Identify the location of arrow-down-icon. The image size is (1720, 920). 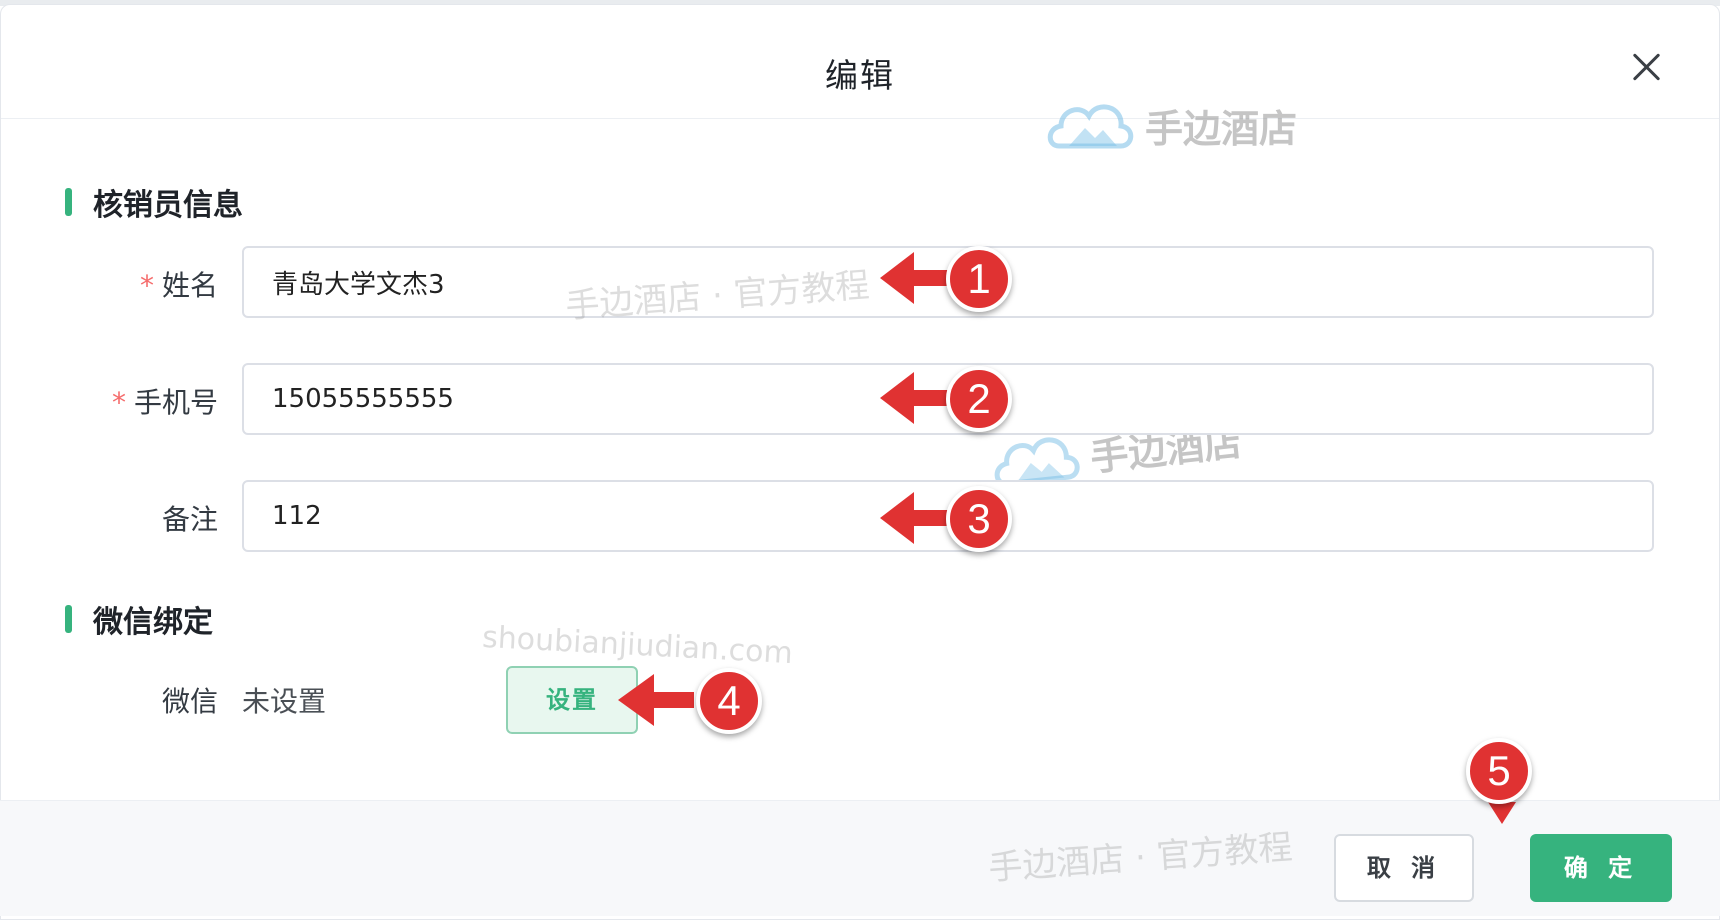
(1502, 813).